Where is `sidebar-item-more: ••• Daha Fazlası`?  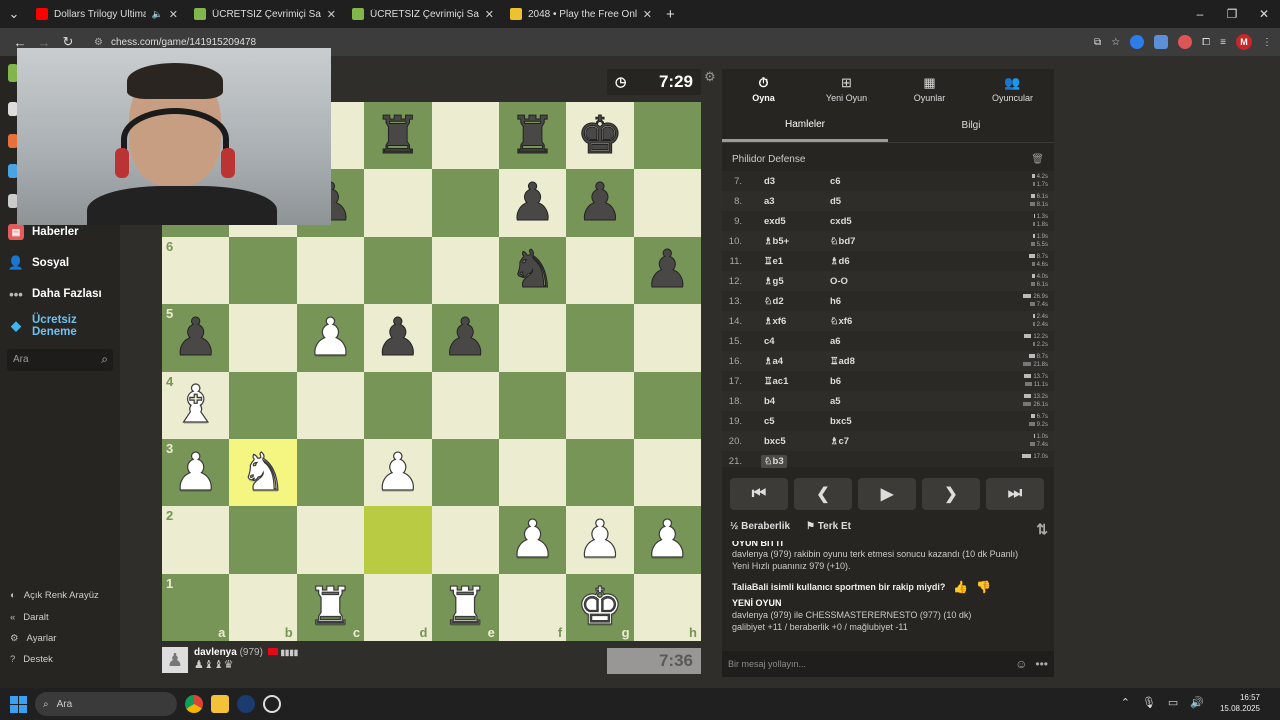
sidebar-item-more: ••• Daha Fazlası is located at coordinates (55, 294).